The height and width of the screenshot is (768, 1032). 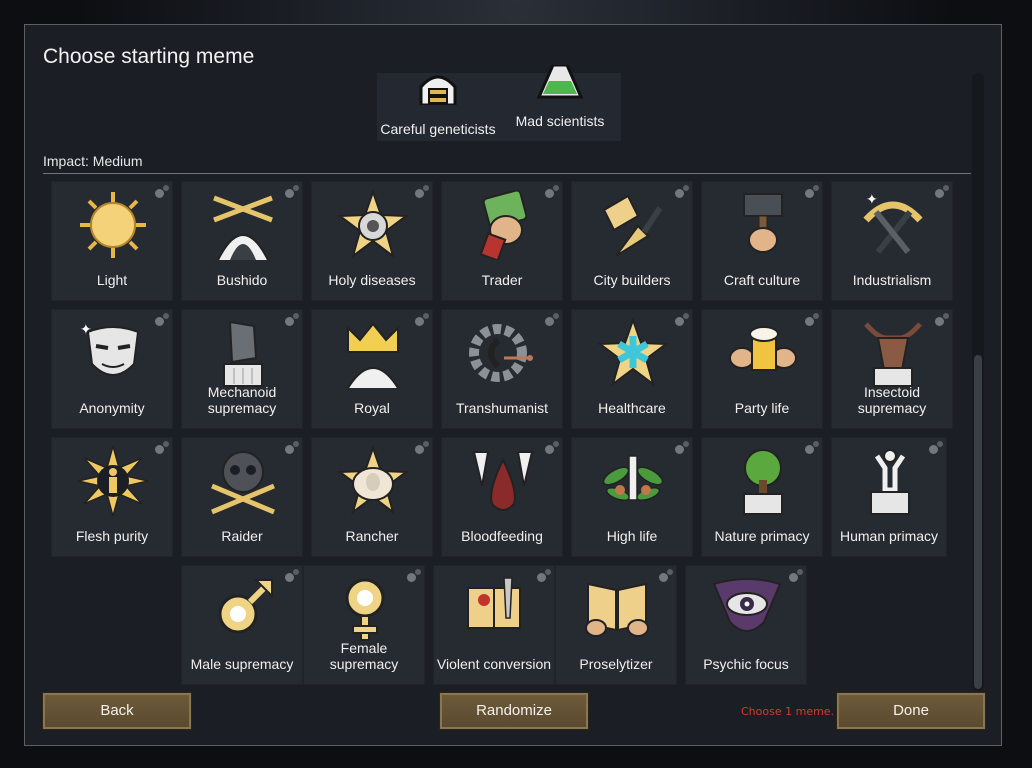 I want to click on meme-tile-holy-diseases: Holy diseases, so click(x=372, y=241).